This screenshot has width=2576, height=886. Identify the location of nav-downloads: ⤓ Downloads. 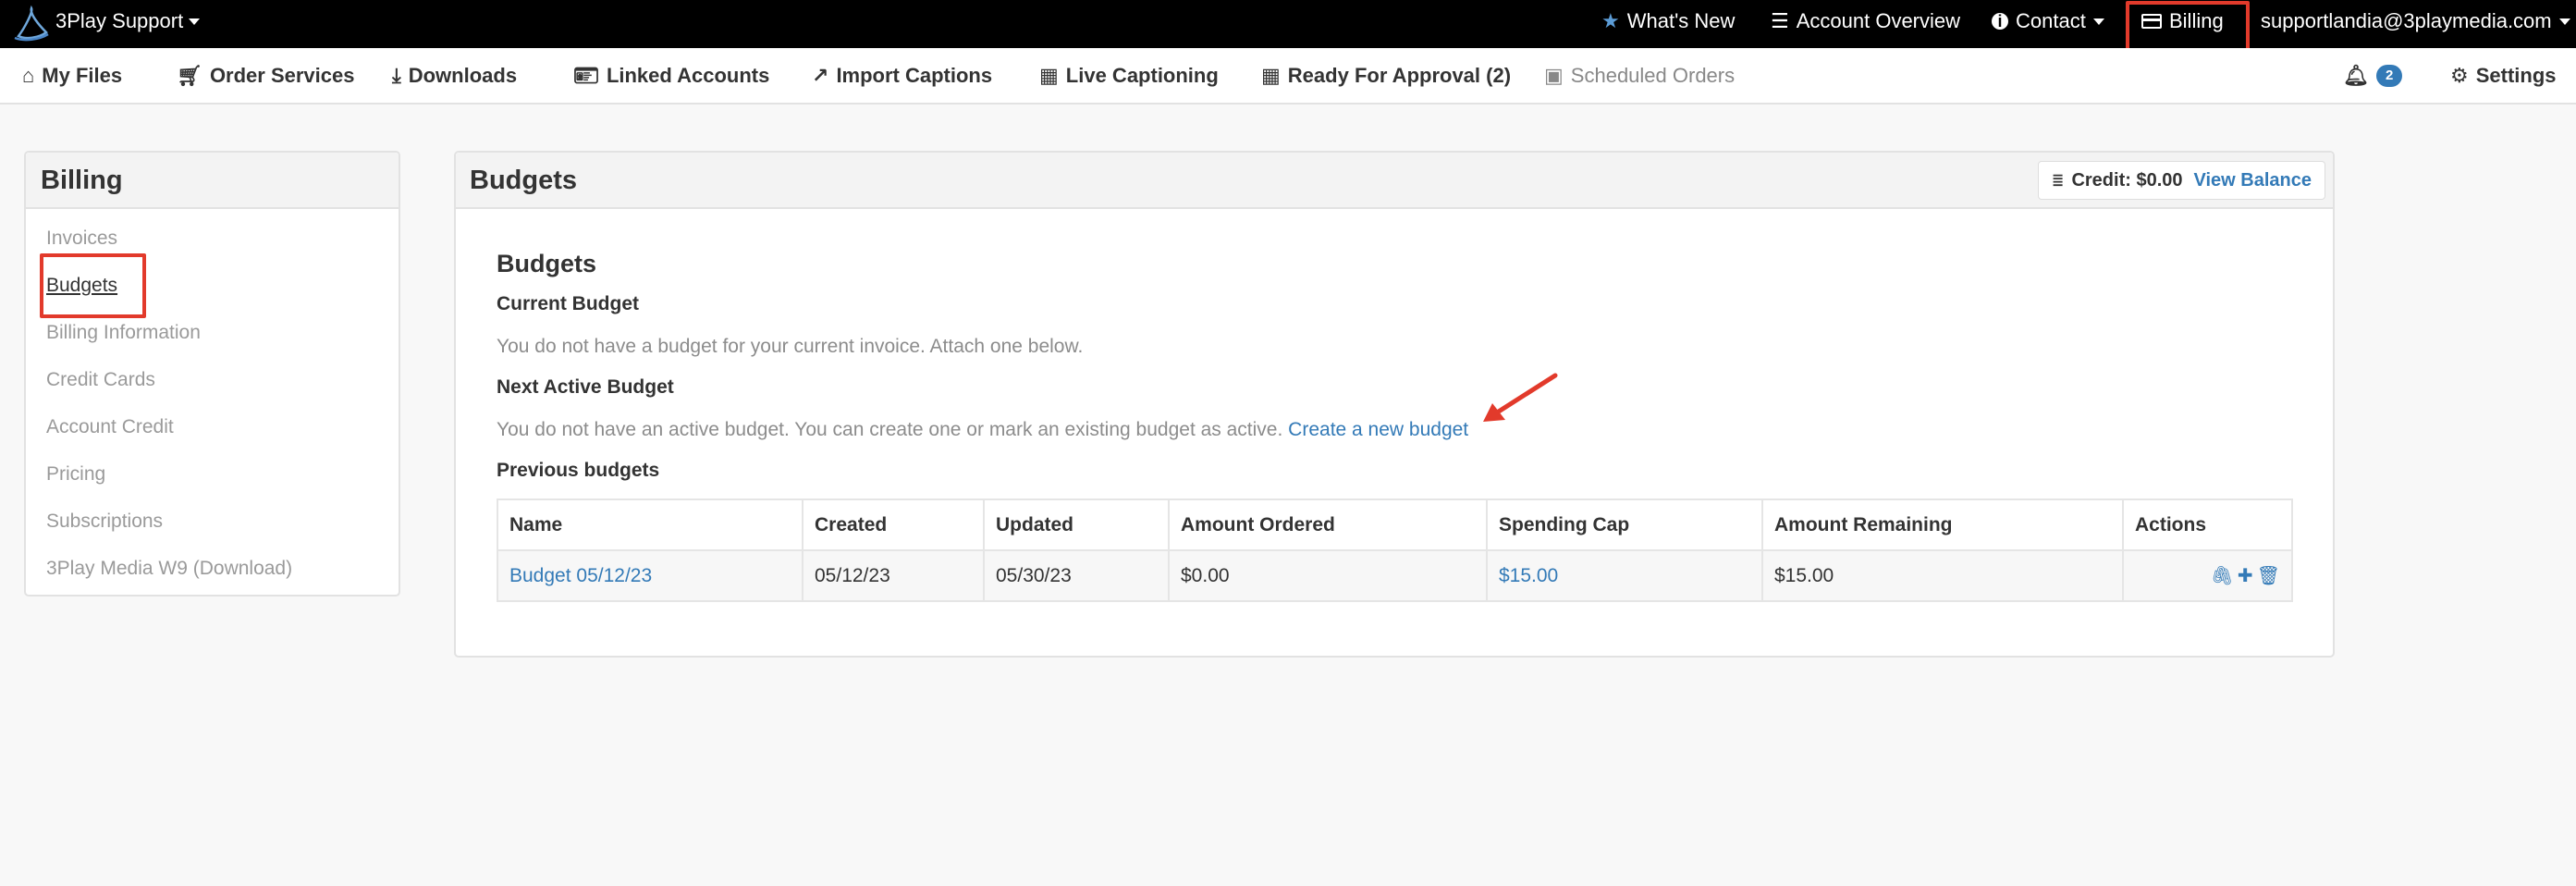
(454, 76).